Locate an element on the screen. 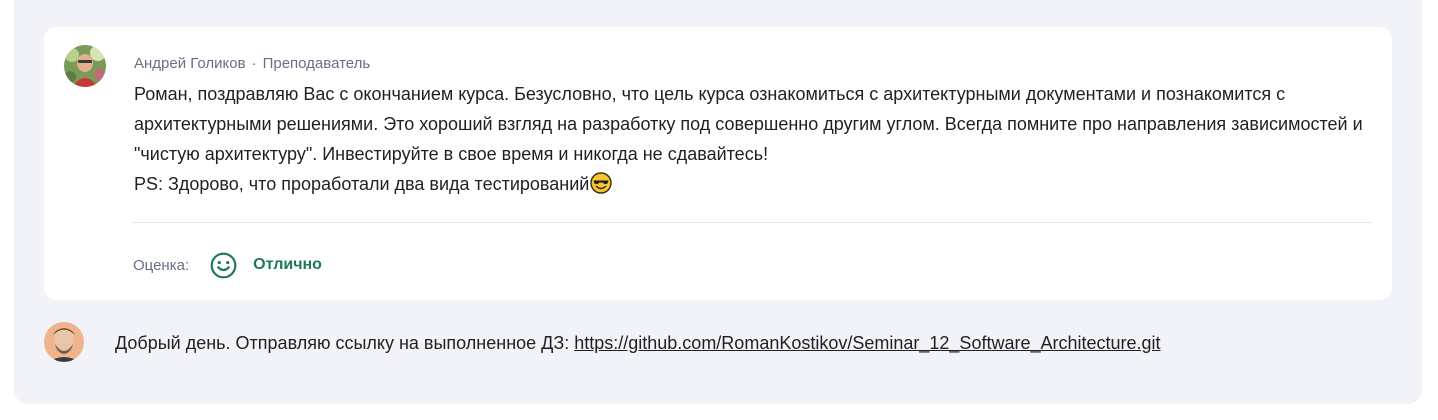 Image resolution: width=1438 pixels, height=420 pixels. reviewer-avatar-image is located at coordinates (85, 66).